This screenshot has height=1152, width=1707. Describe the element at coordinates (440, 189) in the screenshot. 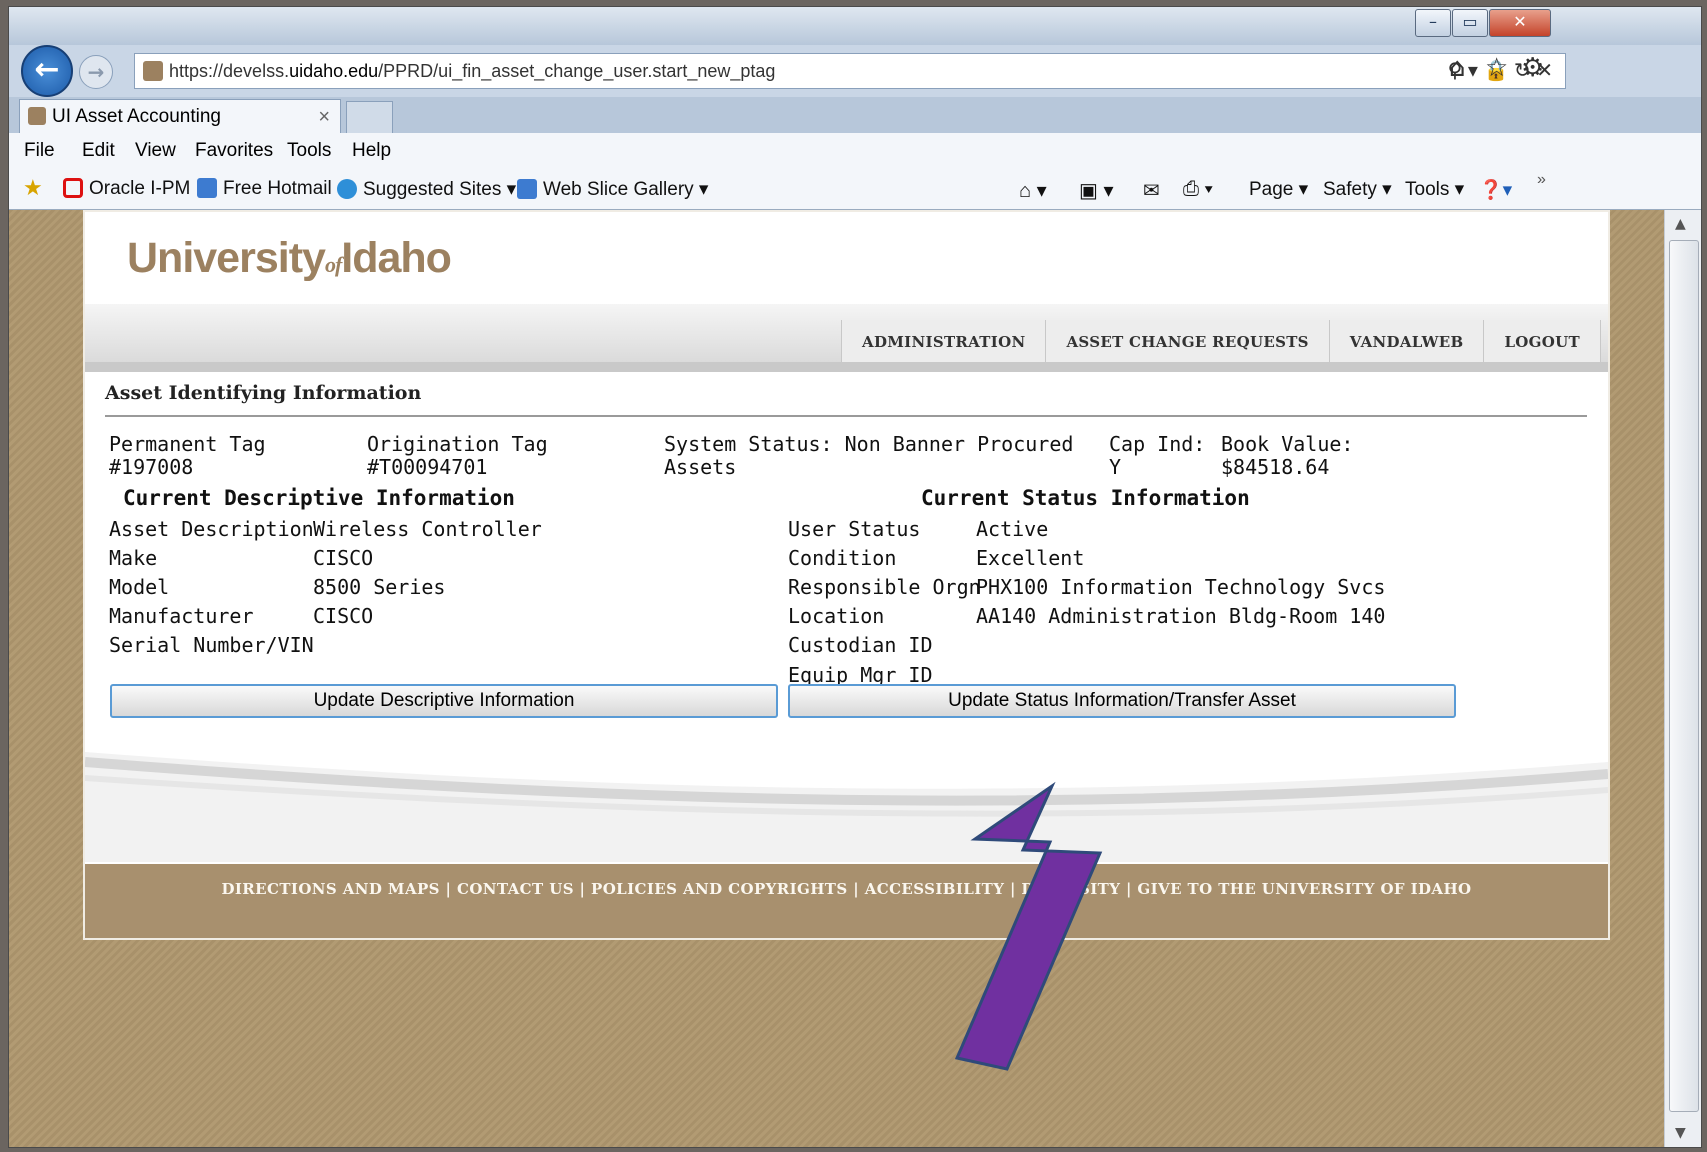

I see `fav-suggested-label: Suggested Sites ▾` at that location.